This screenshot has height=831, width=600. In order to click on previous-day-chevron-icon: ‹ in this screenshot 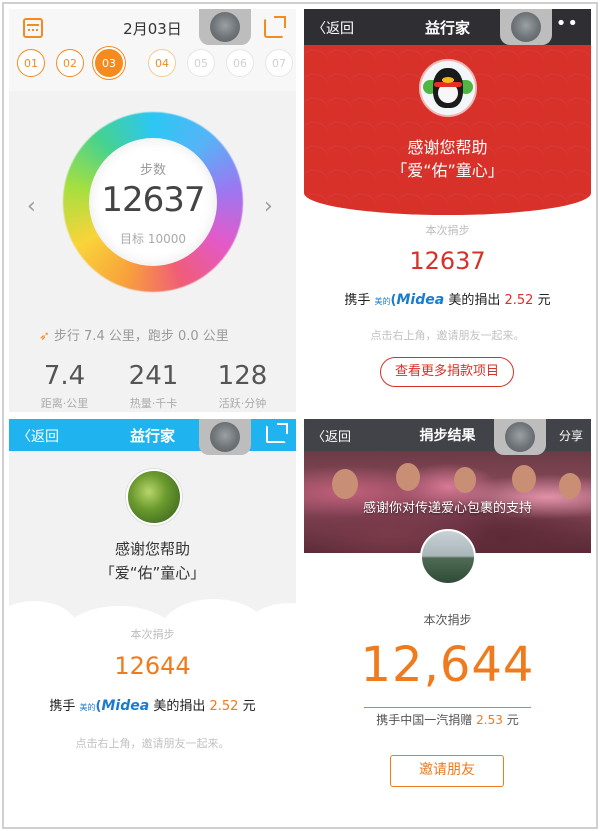, I will do `click(31, 206)`.